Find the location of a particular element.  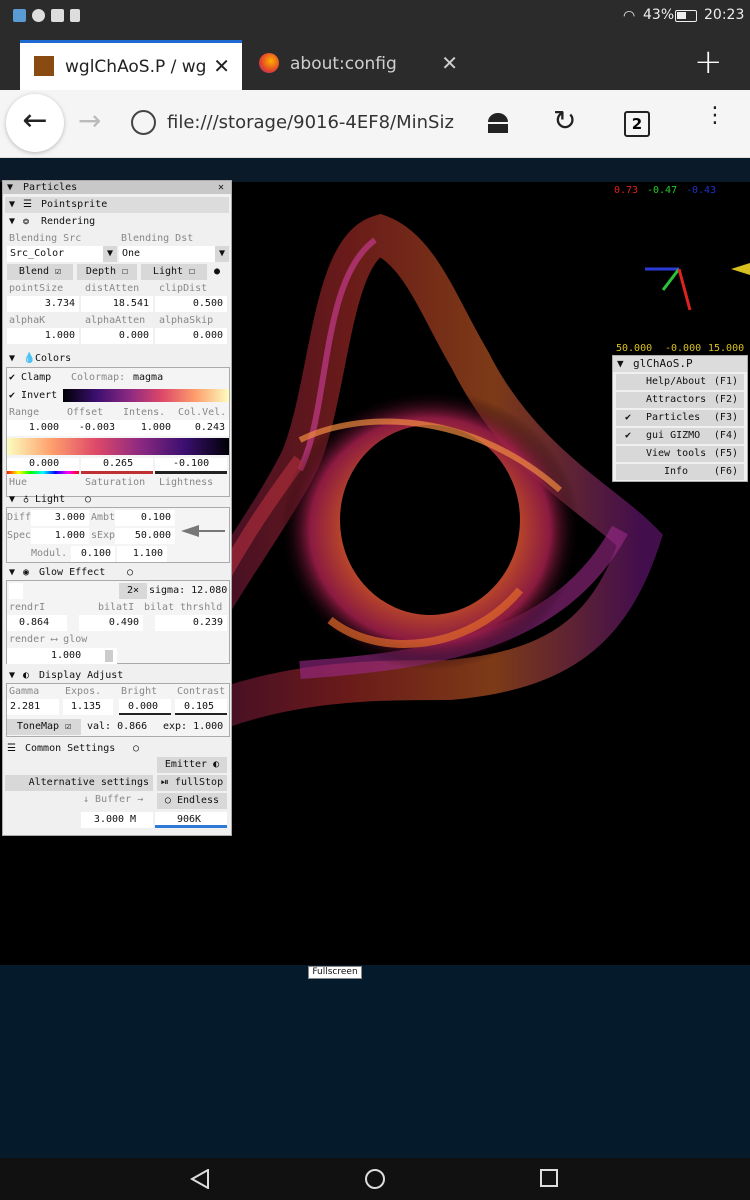

colvel-label: Col.Vel. is located at coordinates (202, 412).